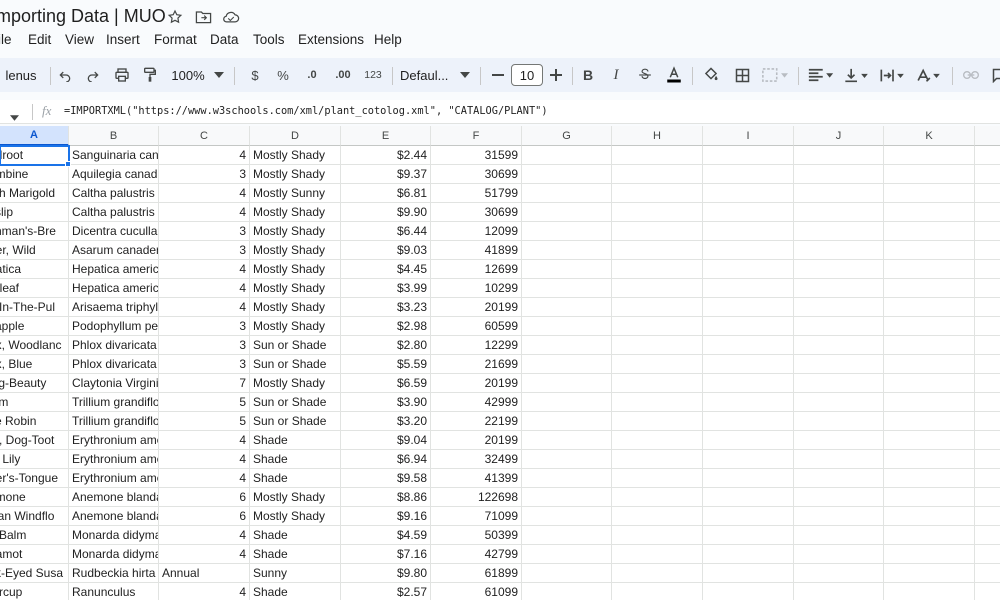 This screenshot has width=1000, height=600. I want to click on cell: 4, so click(204, 269).